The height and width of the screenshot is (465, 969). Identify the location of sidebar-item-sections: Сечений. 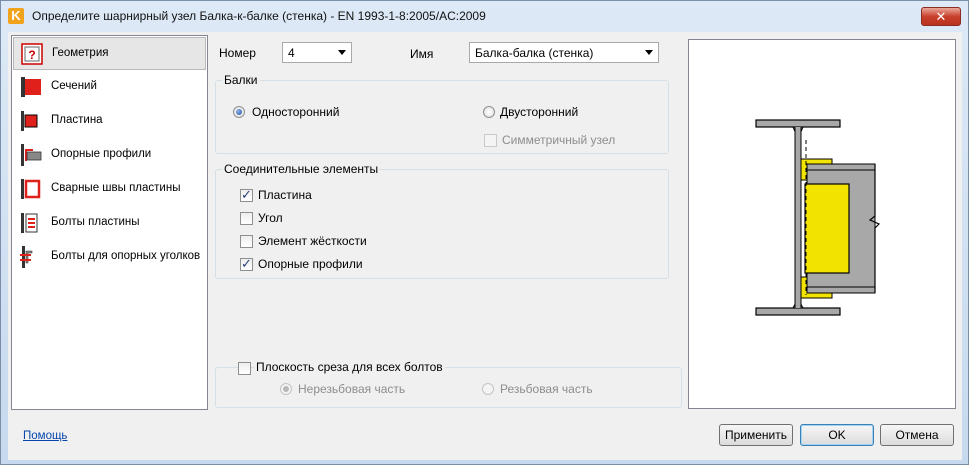
(109, 87).